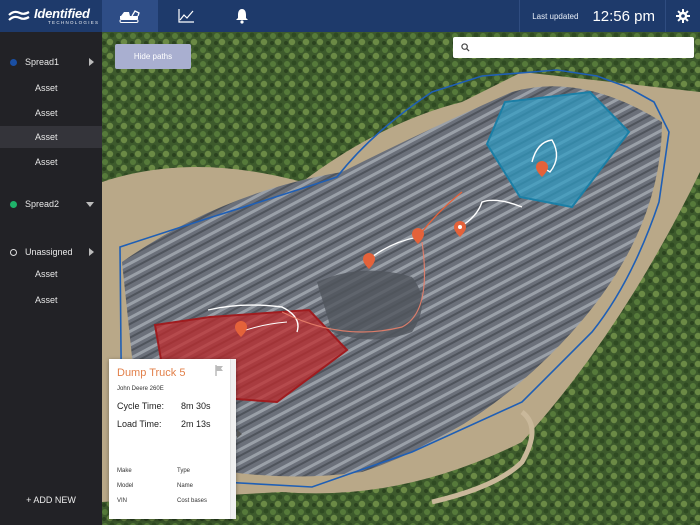 This screenshot has height=525, width=700. I want to click on cycle-time-row: Cycle Time: 8m 30s, so click(172, 406).